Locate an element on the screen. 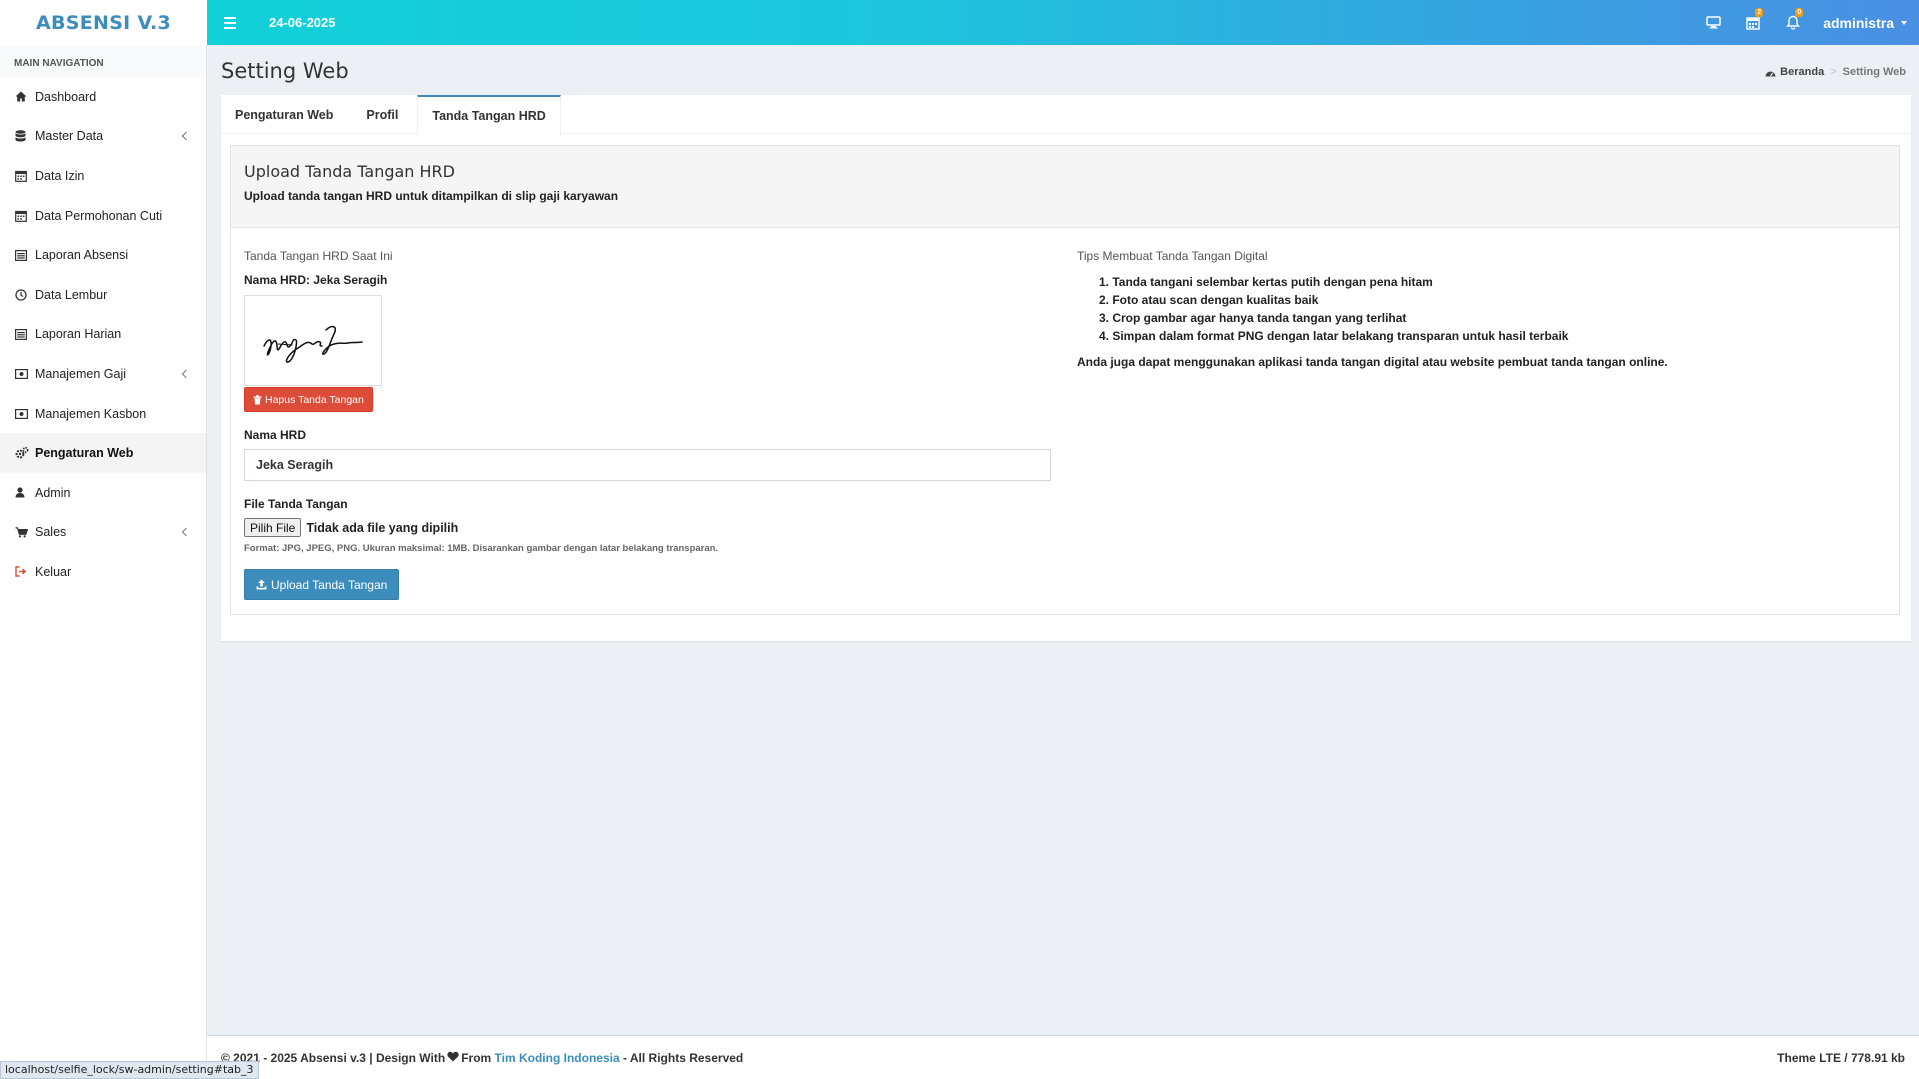  sidebar-item-keluar: Keluar is located at coordinates (103, 572).